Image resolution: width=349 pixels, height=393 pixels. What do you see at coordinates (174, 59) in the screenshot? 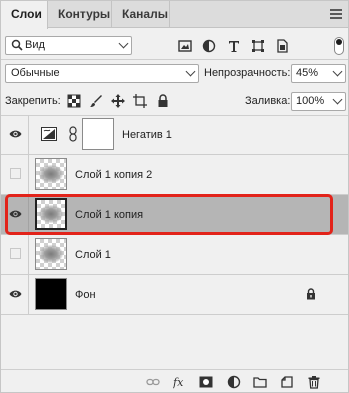
I see `divider` at bounding box center [174, 59].